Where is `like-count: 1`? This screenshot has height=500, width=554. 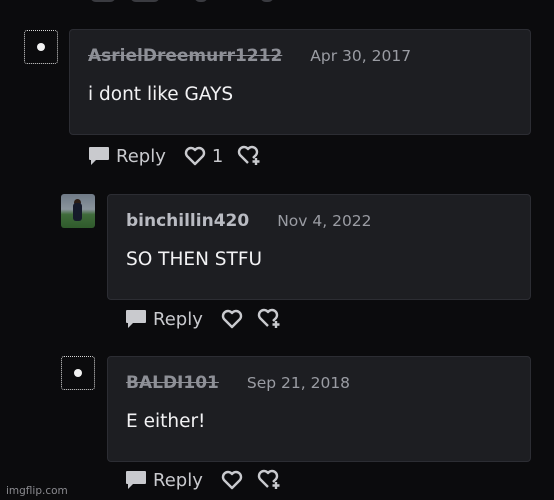 like-count: 1 is located at coordinates (217, 156).